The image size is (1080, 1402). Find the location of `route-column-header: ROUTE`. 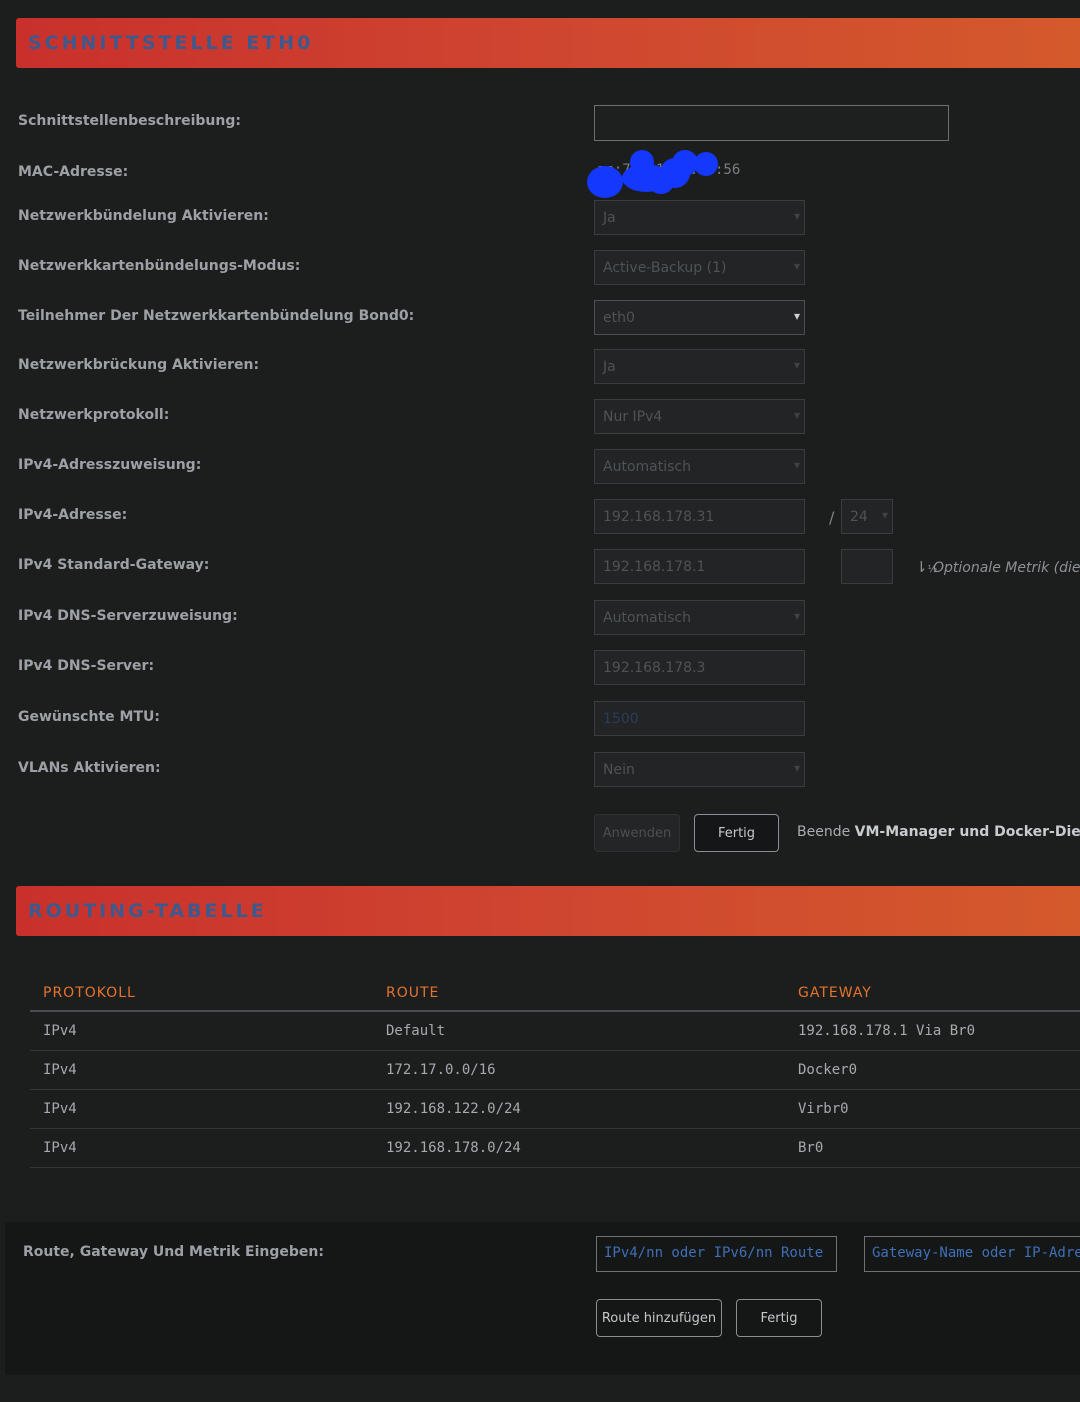

route-column-header: ROUTE is located at coordinates (579, 993).